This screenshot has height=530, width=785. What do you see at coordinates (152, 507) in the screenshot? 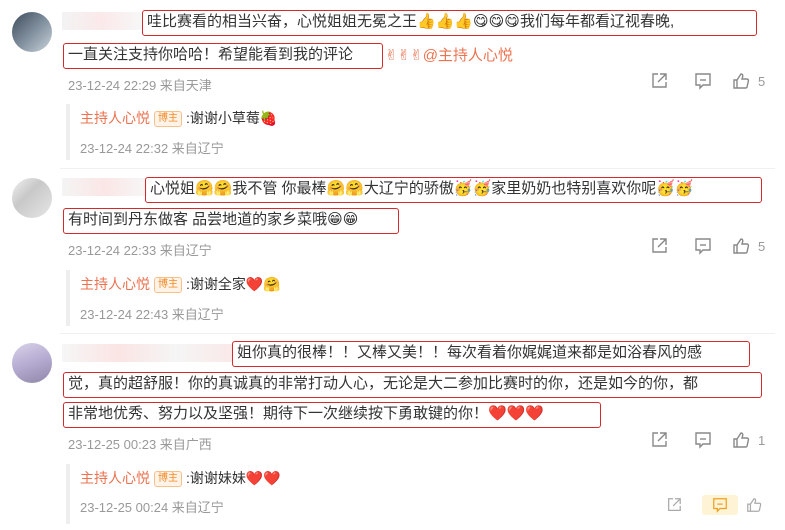
I see `reply-meta: 23-12-25 00:24 来自辽宁` at bounding box center [152, 507].